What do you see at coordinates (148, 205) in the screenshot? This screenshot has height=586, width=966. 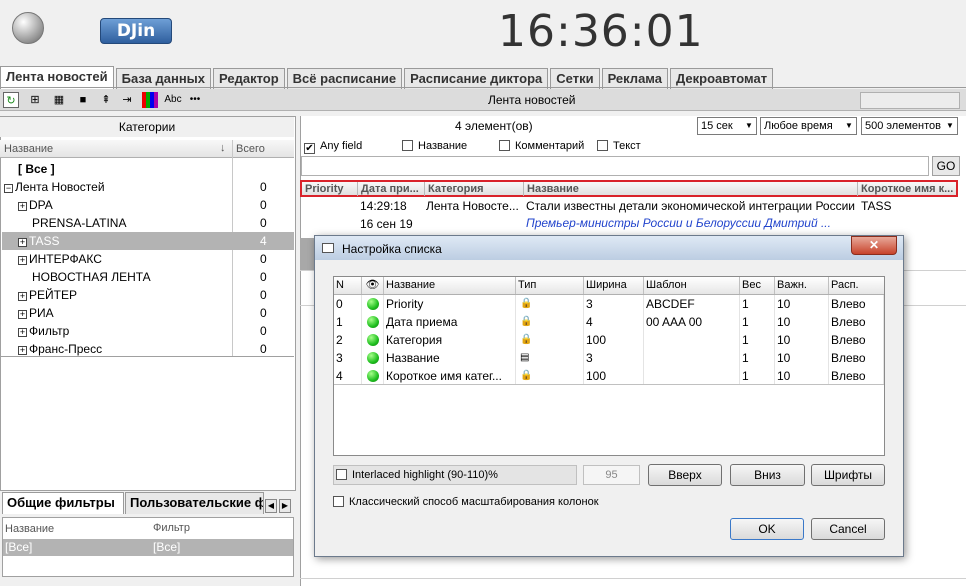 I see `category-item: + DPA 0` at bounding box center [148, 205].